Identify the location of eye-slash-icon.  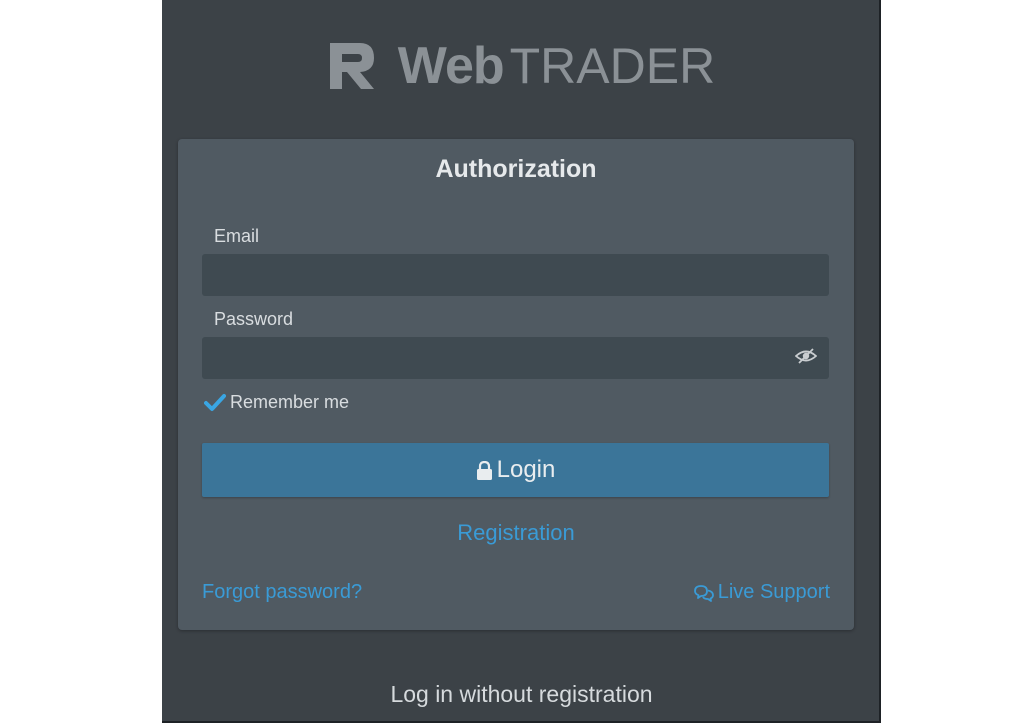
(806, 356).